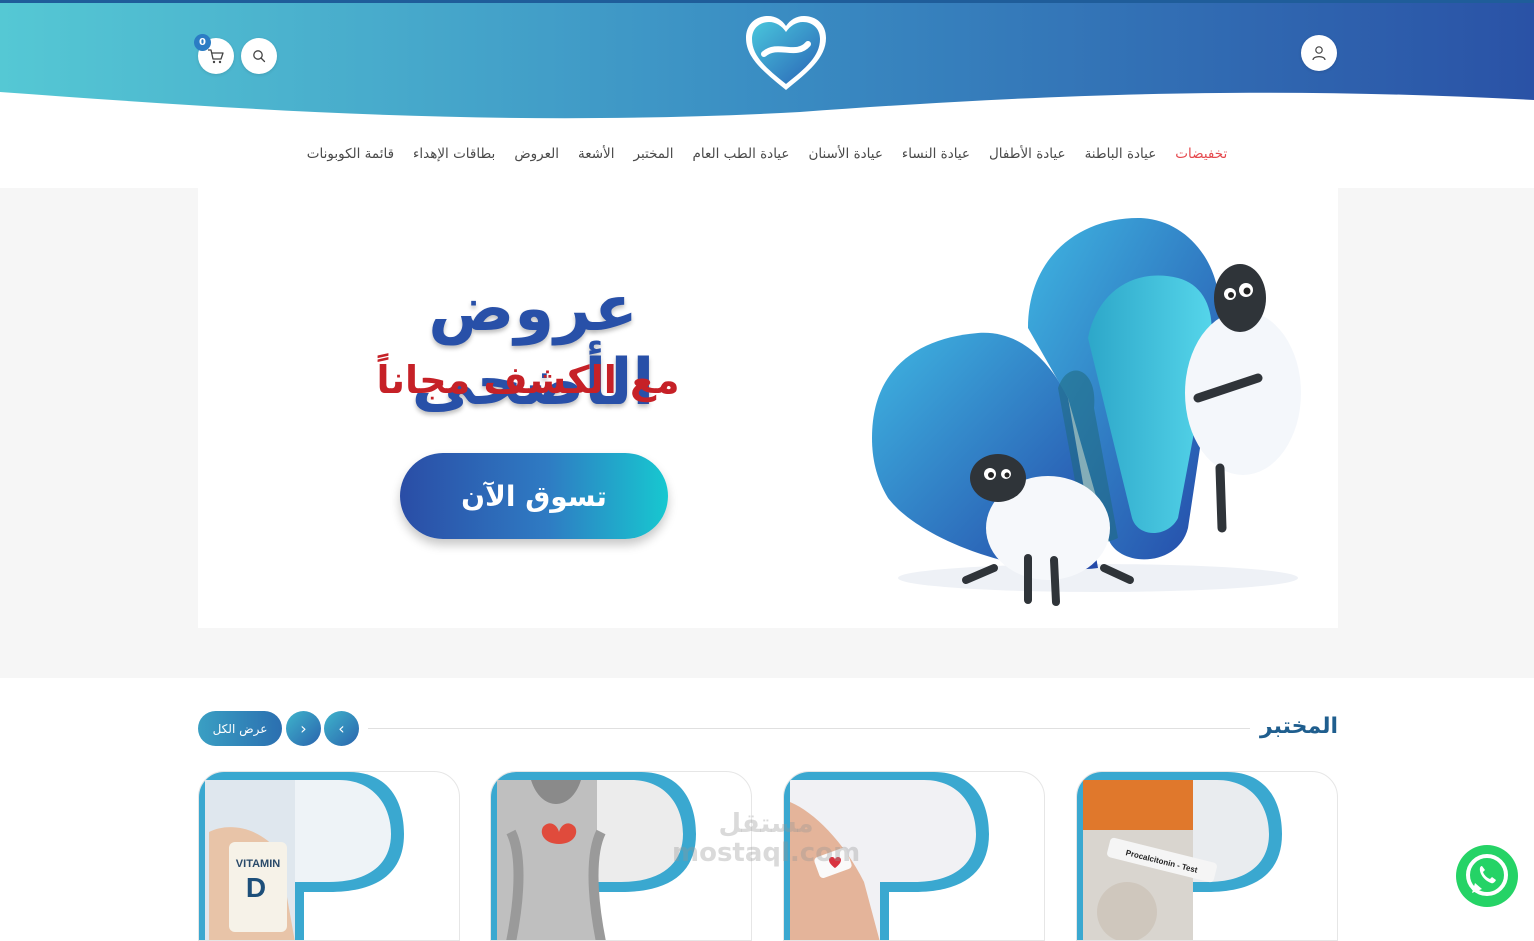  I want to click on search-button, so click(259, 56).